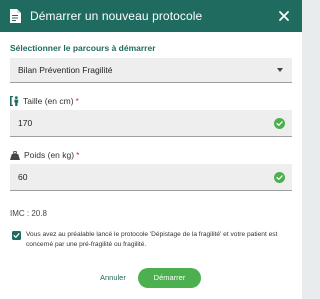 Image resolution: width=320 pixels, height=299 pixels. I want to click on document-icon, so click(15, 16).